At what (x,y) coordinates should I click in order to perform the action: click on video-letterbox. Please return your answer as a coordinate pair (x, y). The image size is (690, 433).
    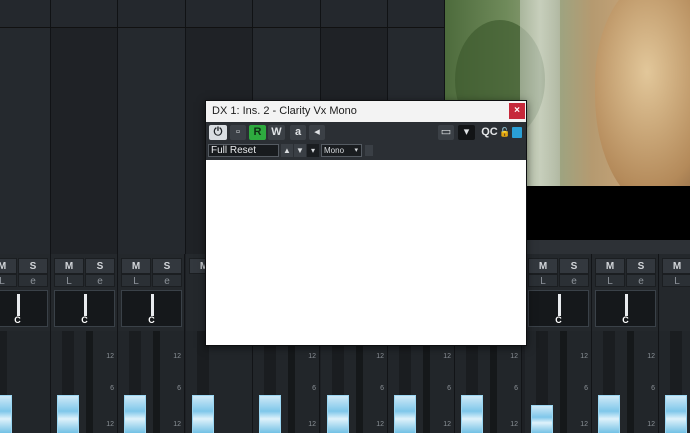
    Looking at the image, I should click on (607, 213).